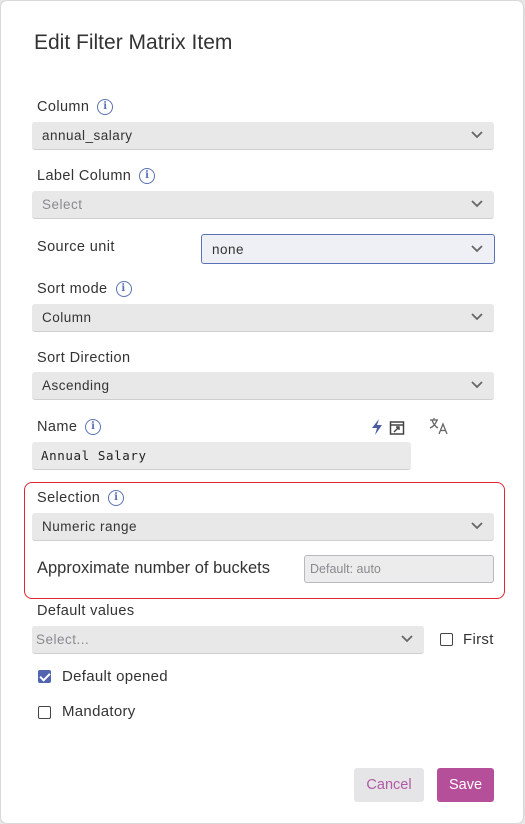 This screenshot has width=525, height=824. What do you see at coordinates (147, 176) in the screenshot?
I see `label-column-info-icon: i` at bounding box center [147, 176].